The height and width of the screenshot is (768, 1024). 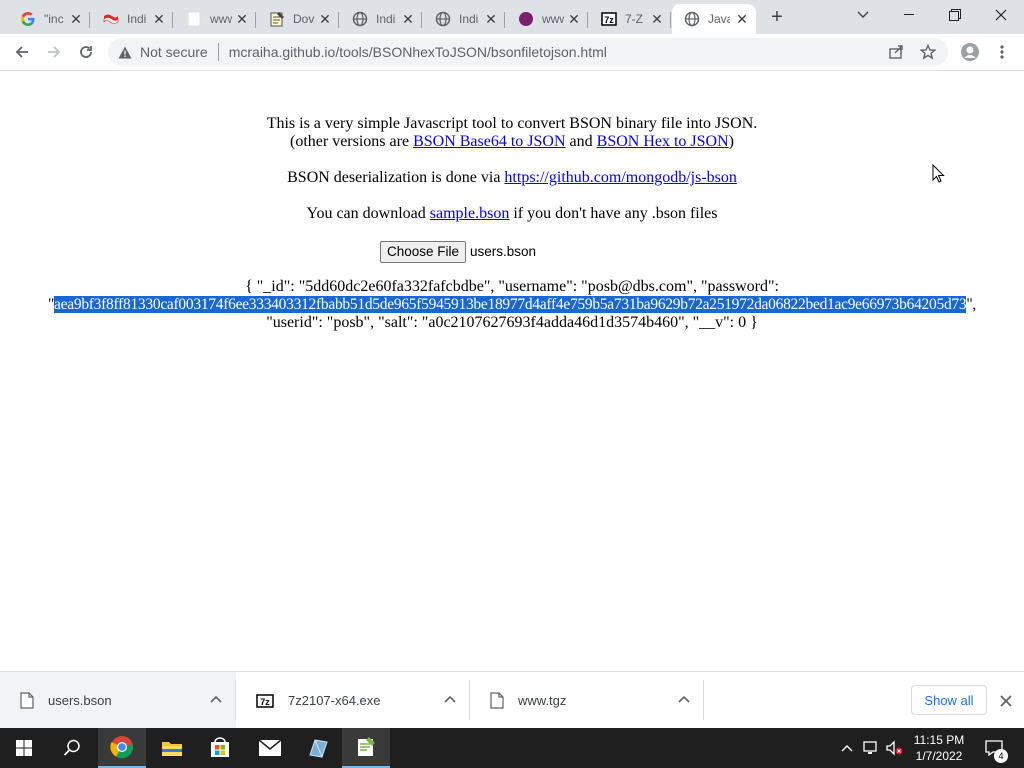 I want to click on download-prefix: You can download, so click(x=368, y=213).